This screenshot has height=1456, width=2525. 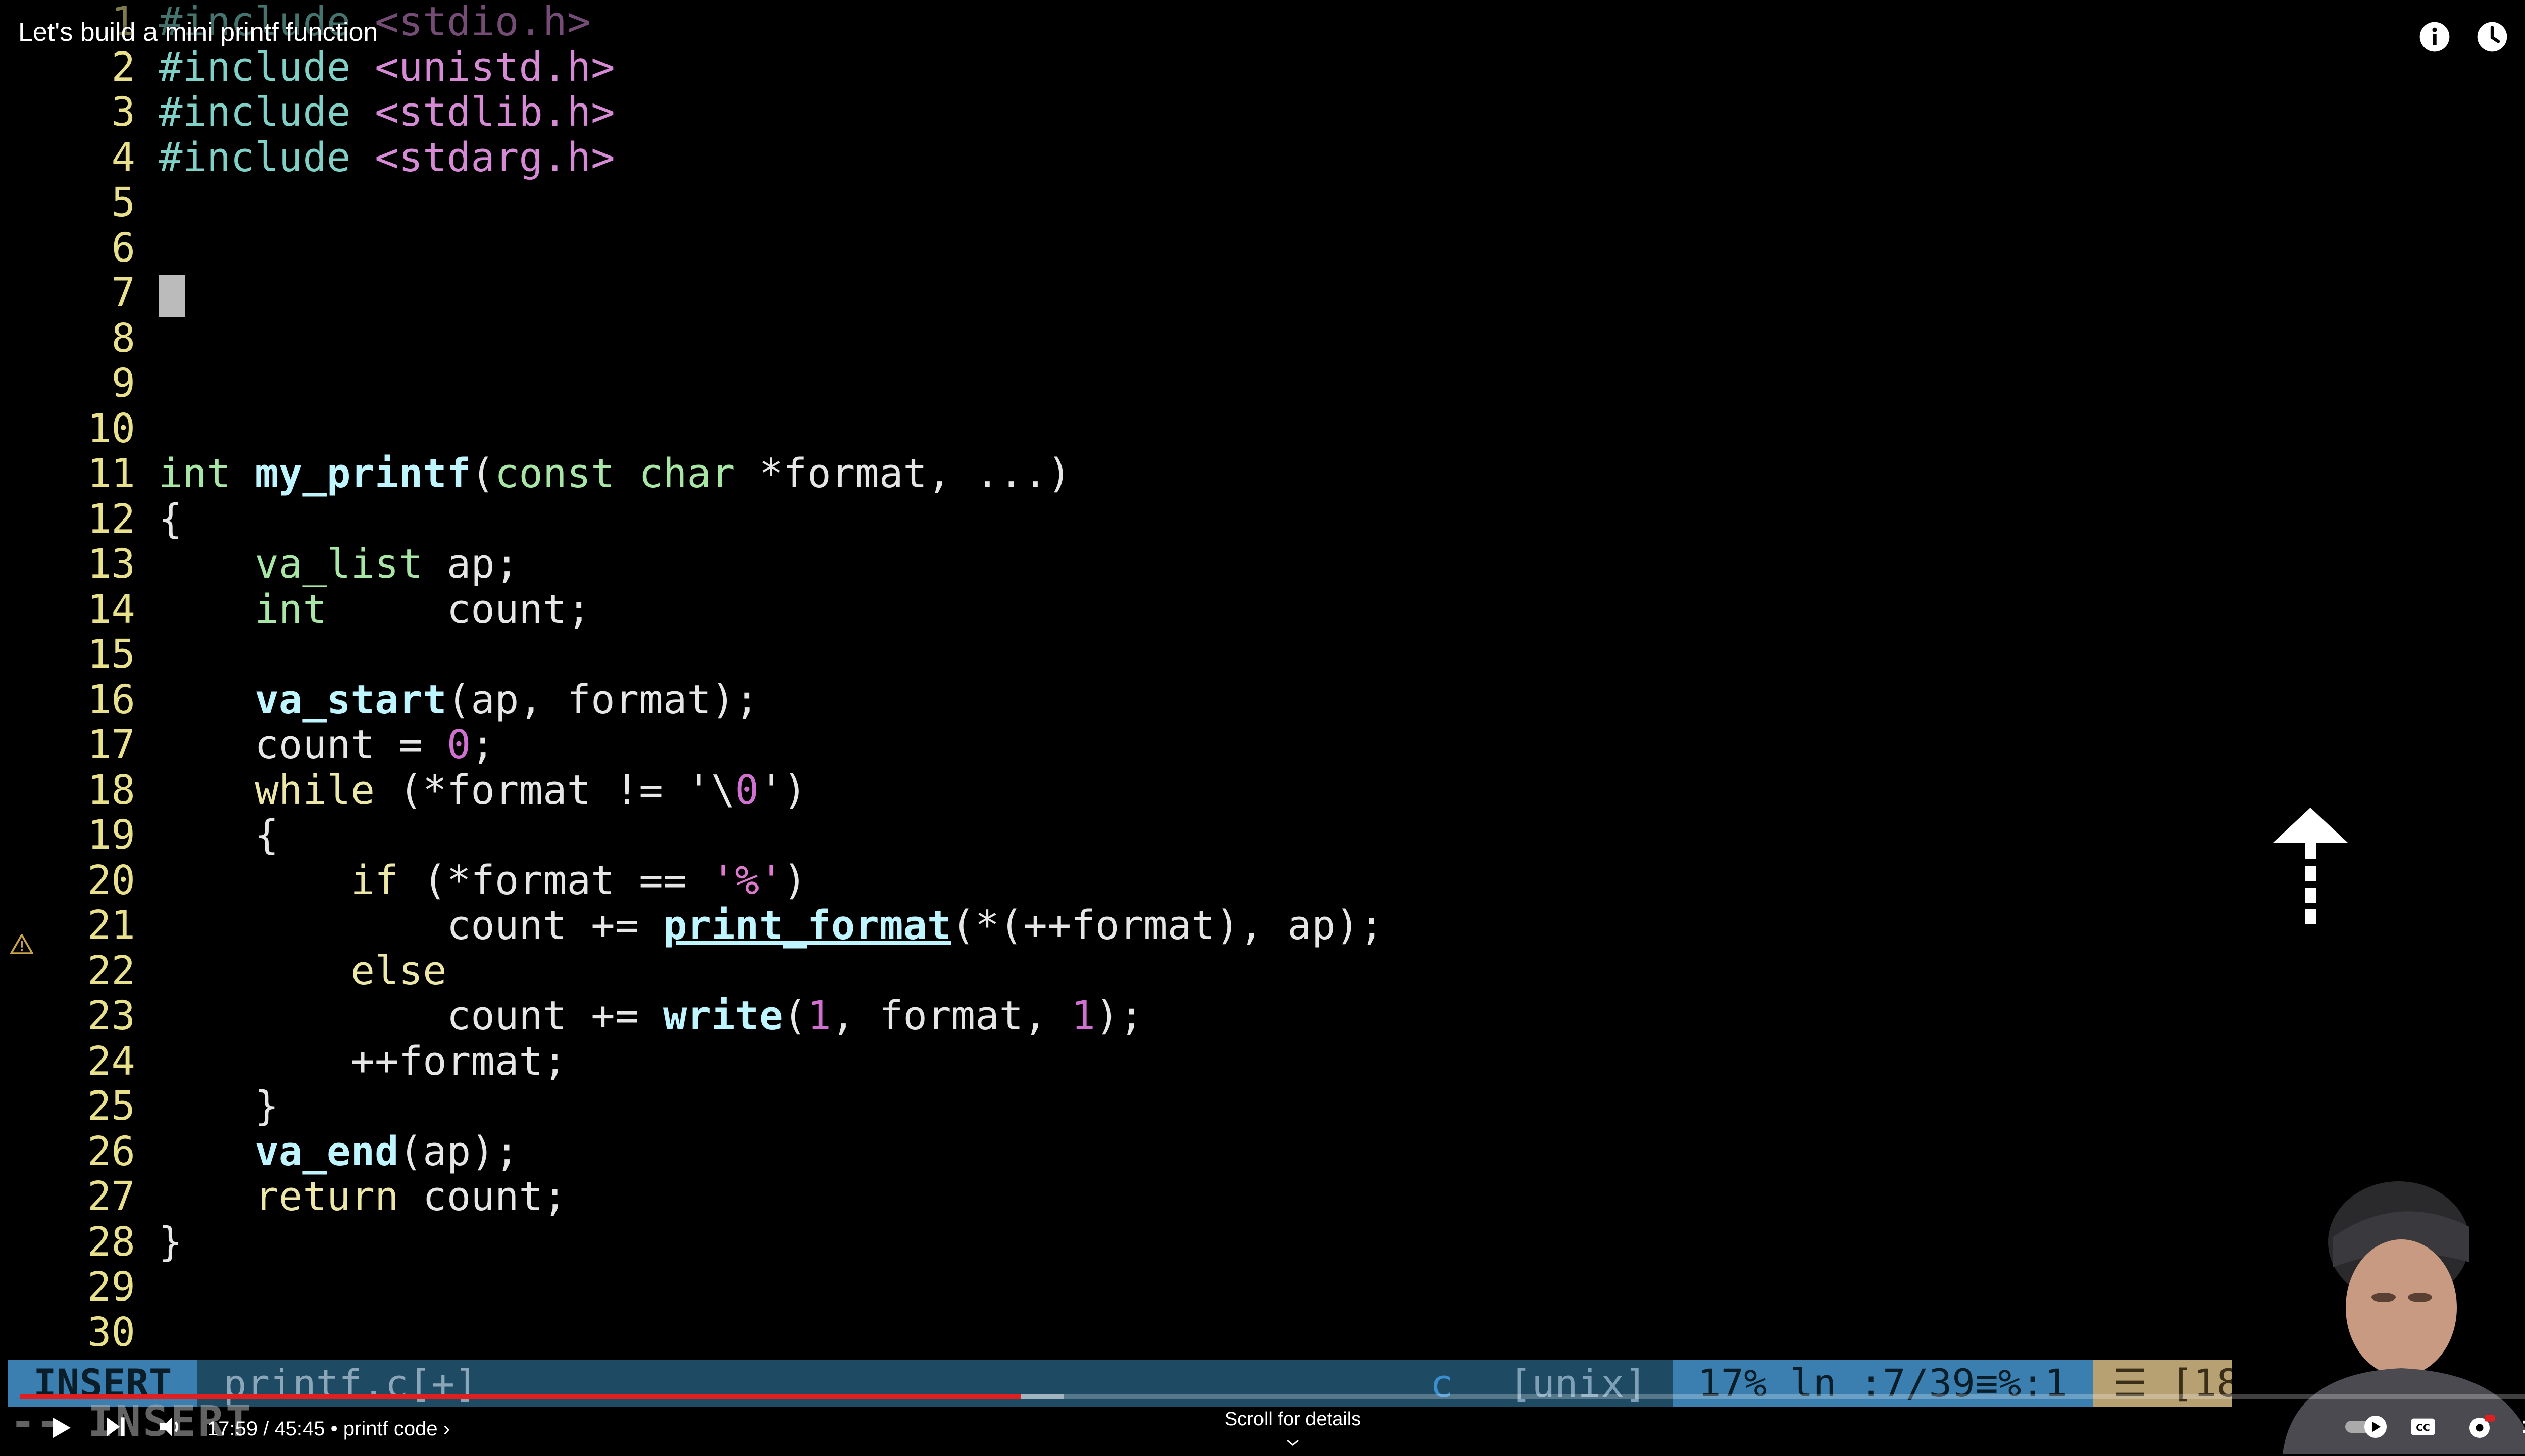 What do you see at coordinates (1262, 699) in the screenshot?
I see `code-line: 16 va_start(ap, format);` at bounding box center [1262, 699].